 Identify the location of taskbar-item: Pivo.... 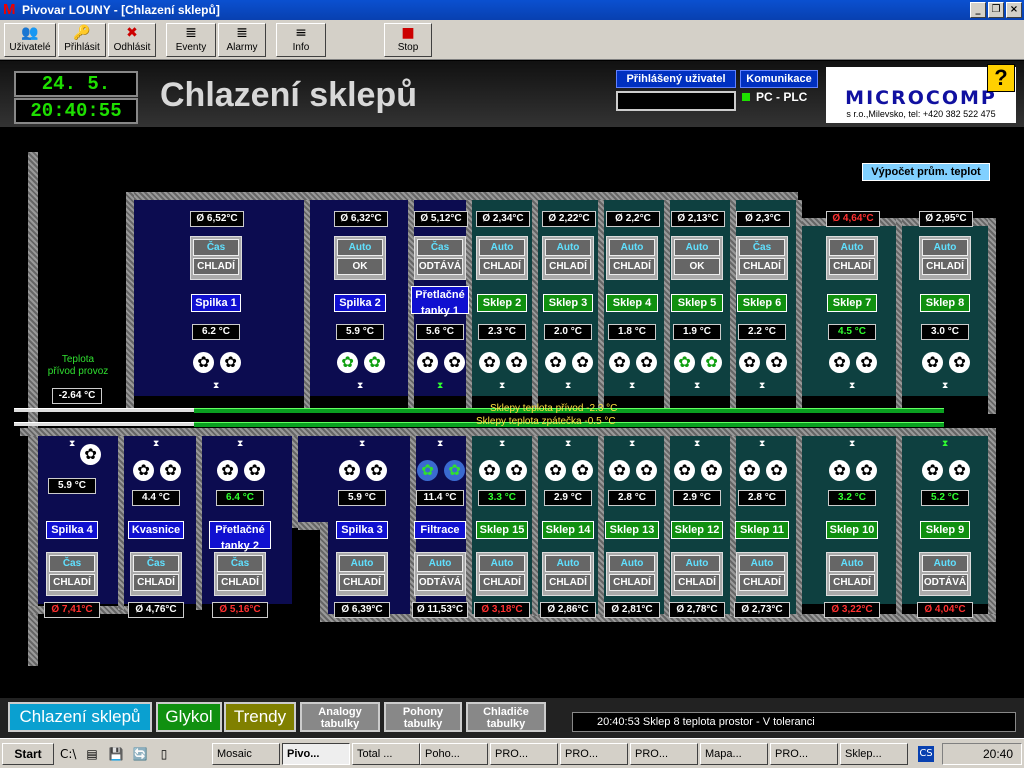
(316, 754).